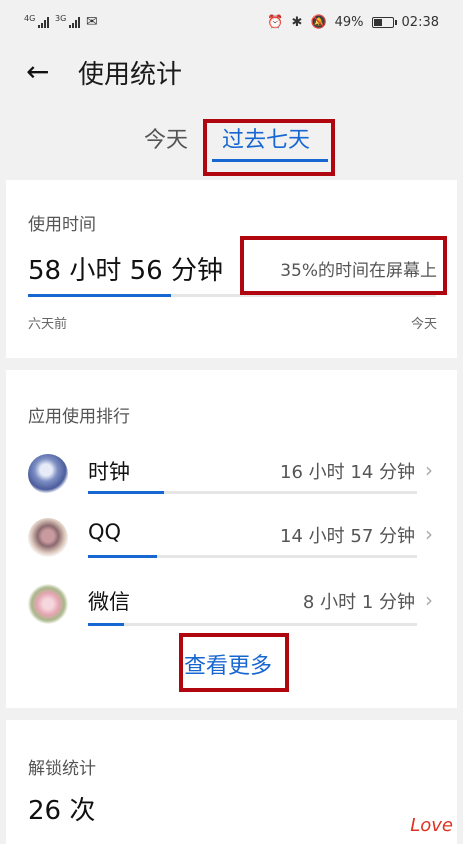 This screenshot has width=463, height=844. Describe the element at coordinates (231, 72) in the screenshot. I see `app-header: ← 使用统计` at that location.